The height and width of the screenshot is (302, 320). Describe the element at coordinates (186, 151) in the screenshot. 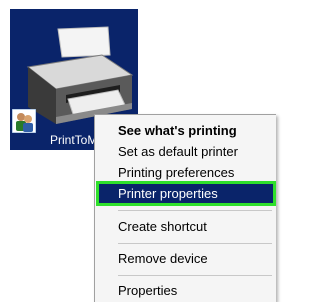

I see `menu-item-set-default-printer: Set as default printer` at that location.